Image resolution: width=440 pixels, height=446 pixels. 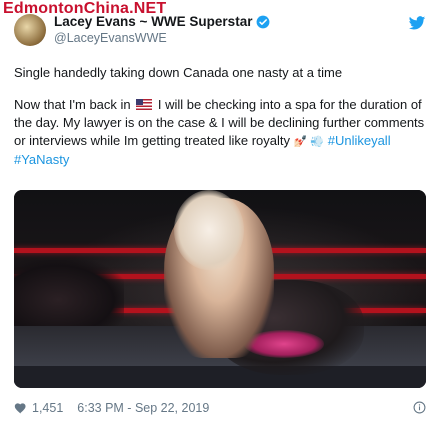 What do you see at coordinates (30, 30) in the screenshot?
I see `avatar` at bounding box center [30, 30].